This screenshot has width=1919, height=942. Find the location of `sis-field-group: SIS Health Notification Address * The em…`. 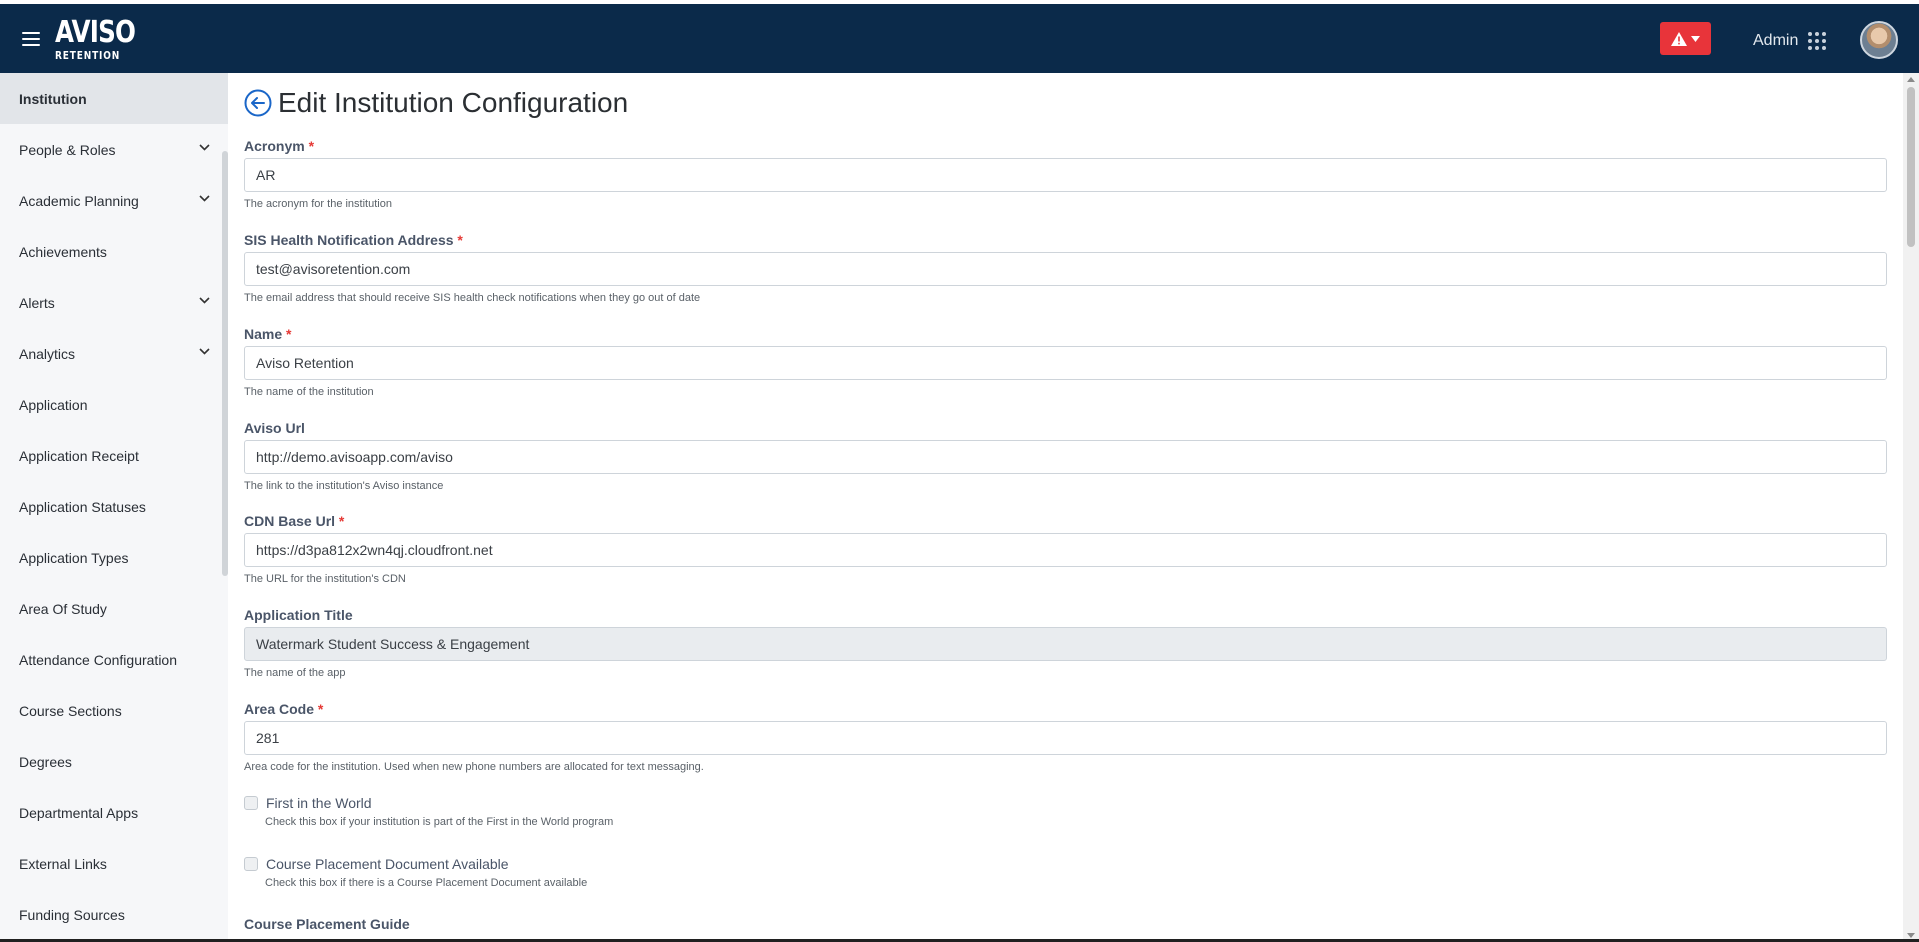

sis-field-group: SIS Health Notification Address * The em… is located at coordinates (1065, 268).